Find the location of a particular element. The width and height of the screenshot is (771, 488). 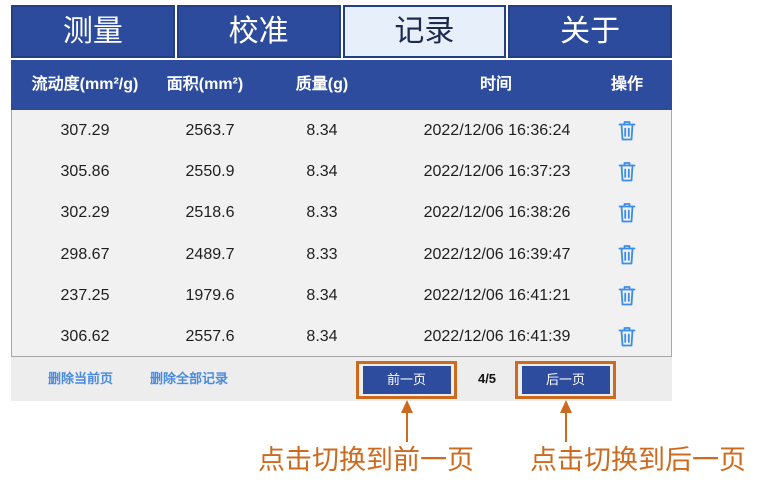

table-row: 307.29 2563.7 8.34 2022/12/06 16:36:24 is located at coordinates (341, 130).